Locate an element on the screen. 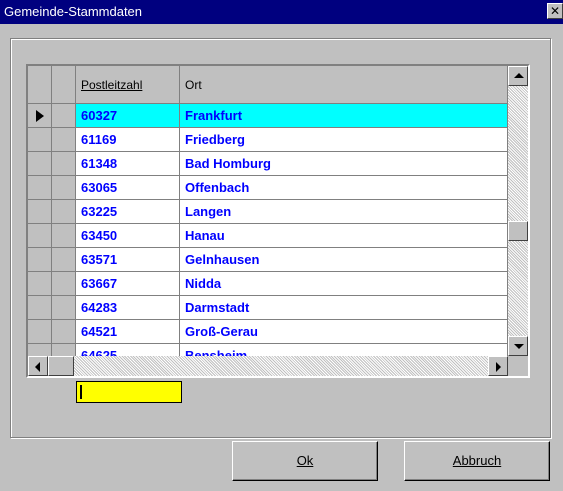 Image resolution: width=563 pixels, height=491 pixels. cell-postleitzahl: 60327 is located at coordinates (128, 116).